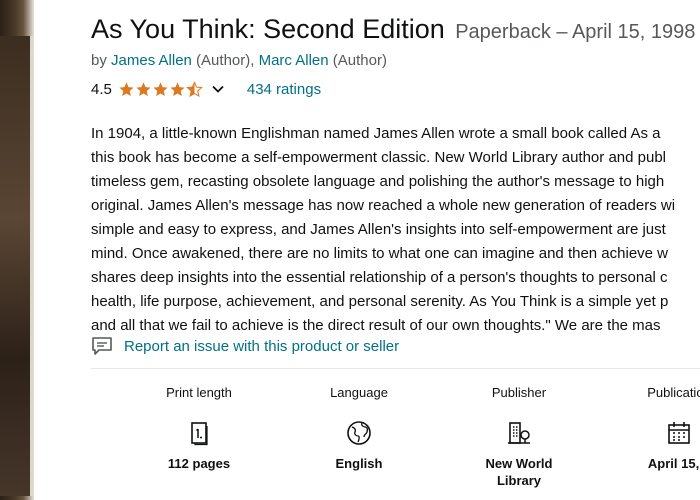  What do you see at coordinates (294, 60) in the screenshot?
I see `author-link-marc-allen: Marc Allen` at bounding box center [294, 60].